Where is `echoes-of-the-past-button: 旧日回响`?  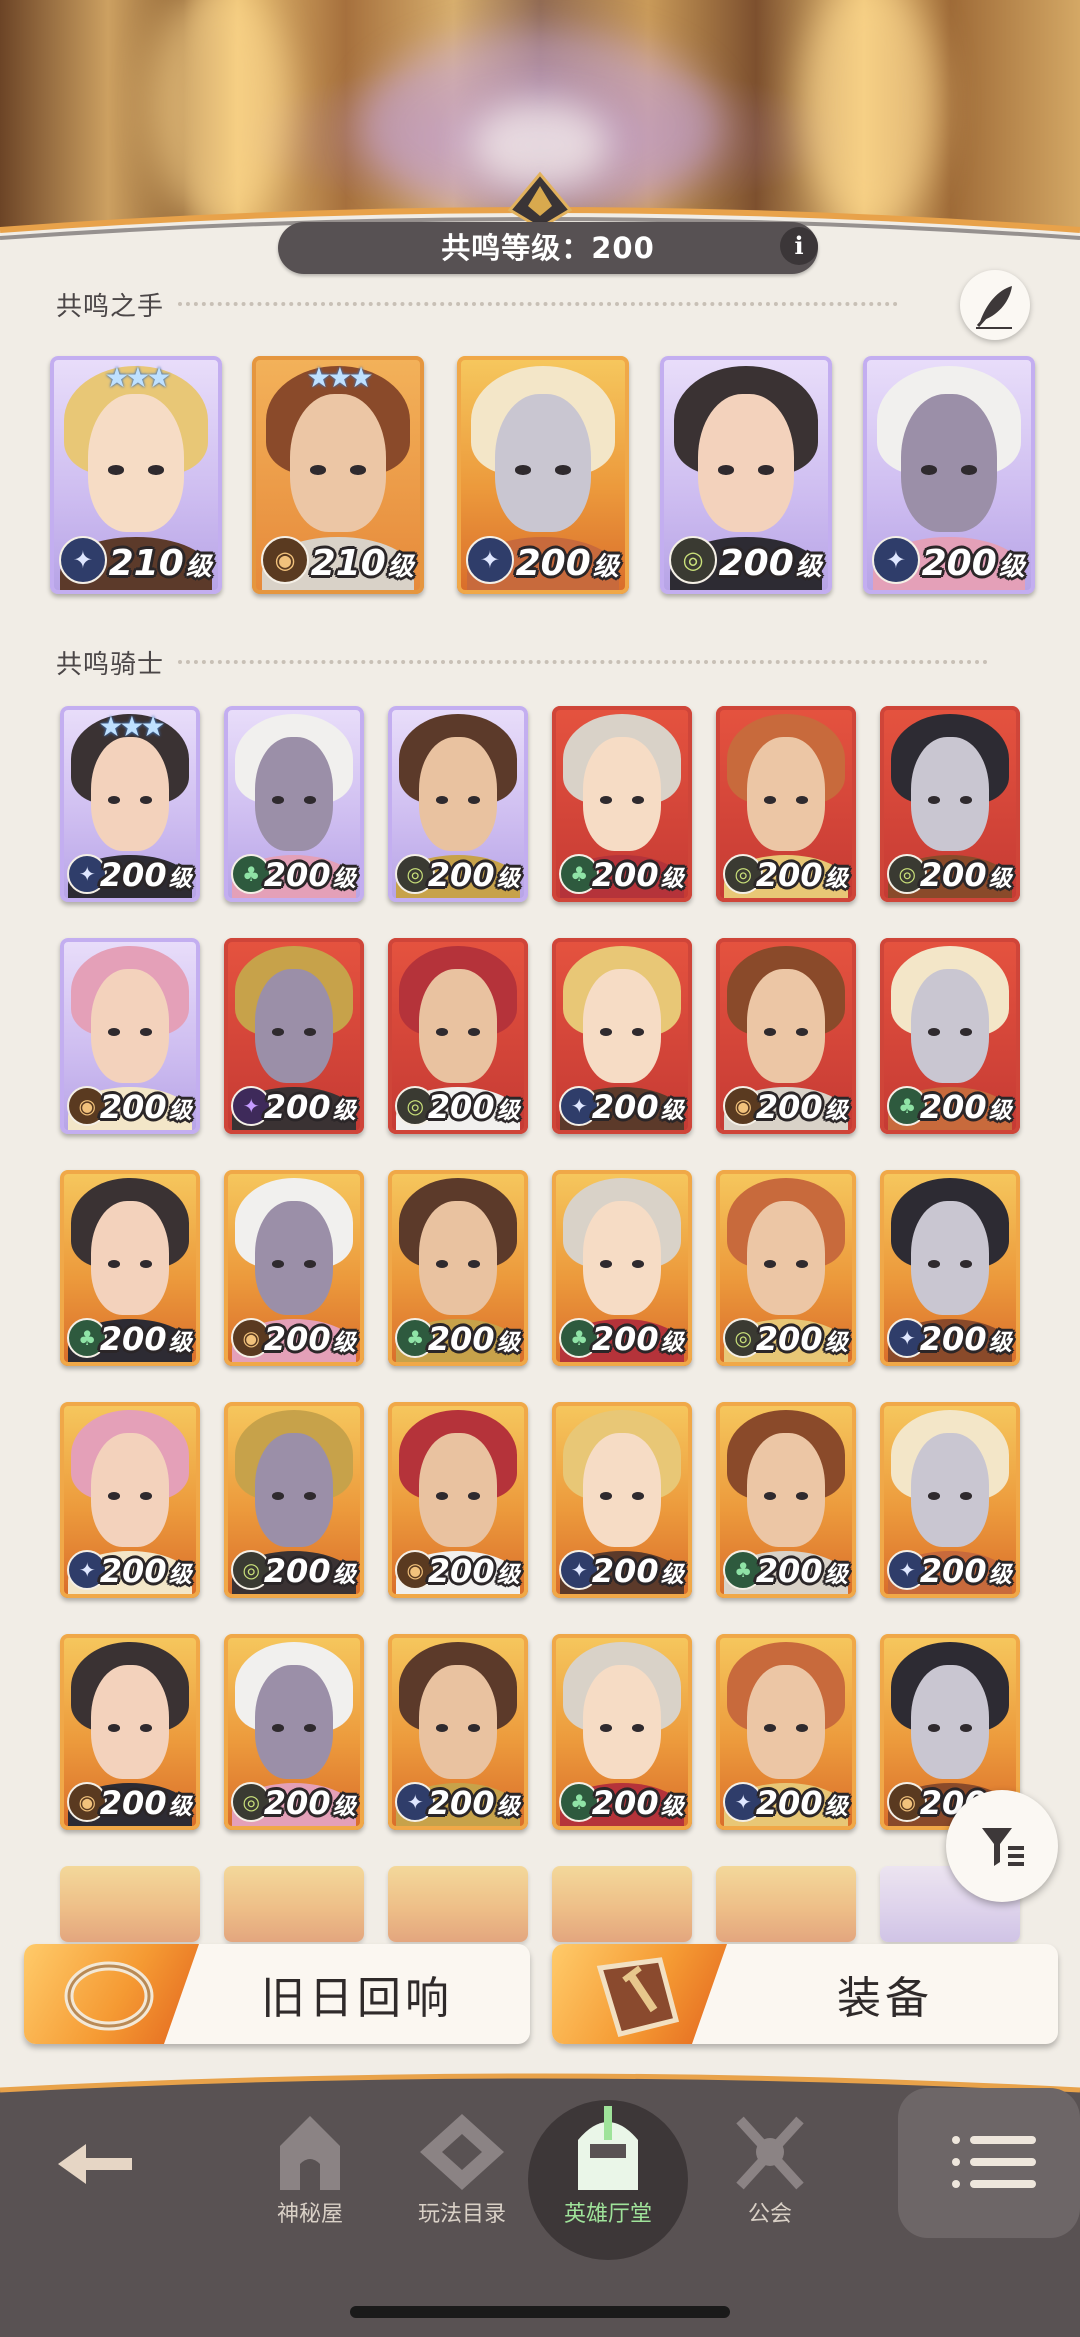 echoes-of-the-past-button: 旧日回响 is located at coordinates (277, 1994).